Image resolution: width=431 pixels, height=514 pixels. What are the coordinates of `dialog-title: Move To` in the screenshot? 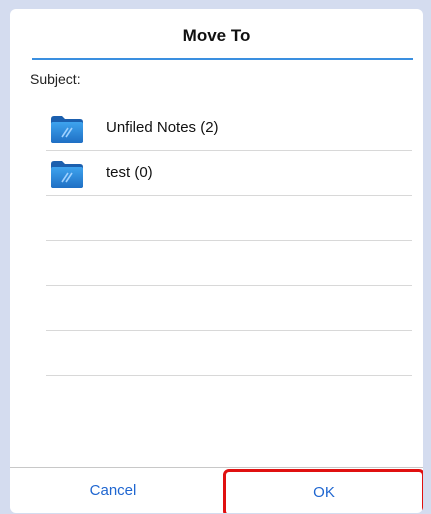 It's located at (216, 35).